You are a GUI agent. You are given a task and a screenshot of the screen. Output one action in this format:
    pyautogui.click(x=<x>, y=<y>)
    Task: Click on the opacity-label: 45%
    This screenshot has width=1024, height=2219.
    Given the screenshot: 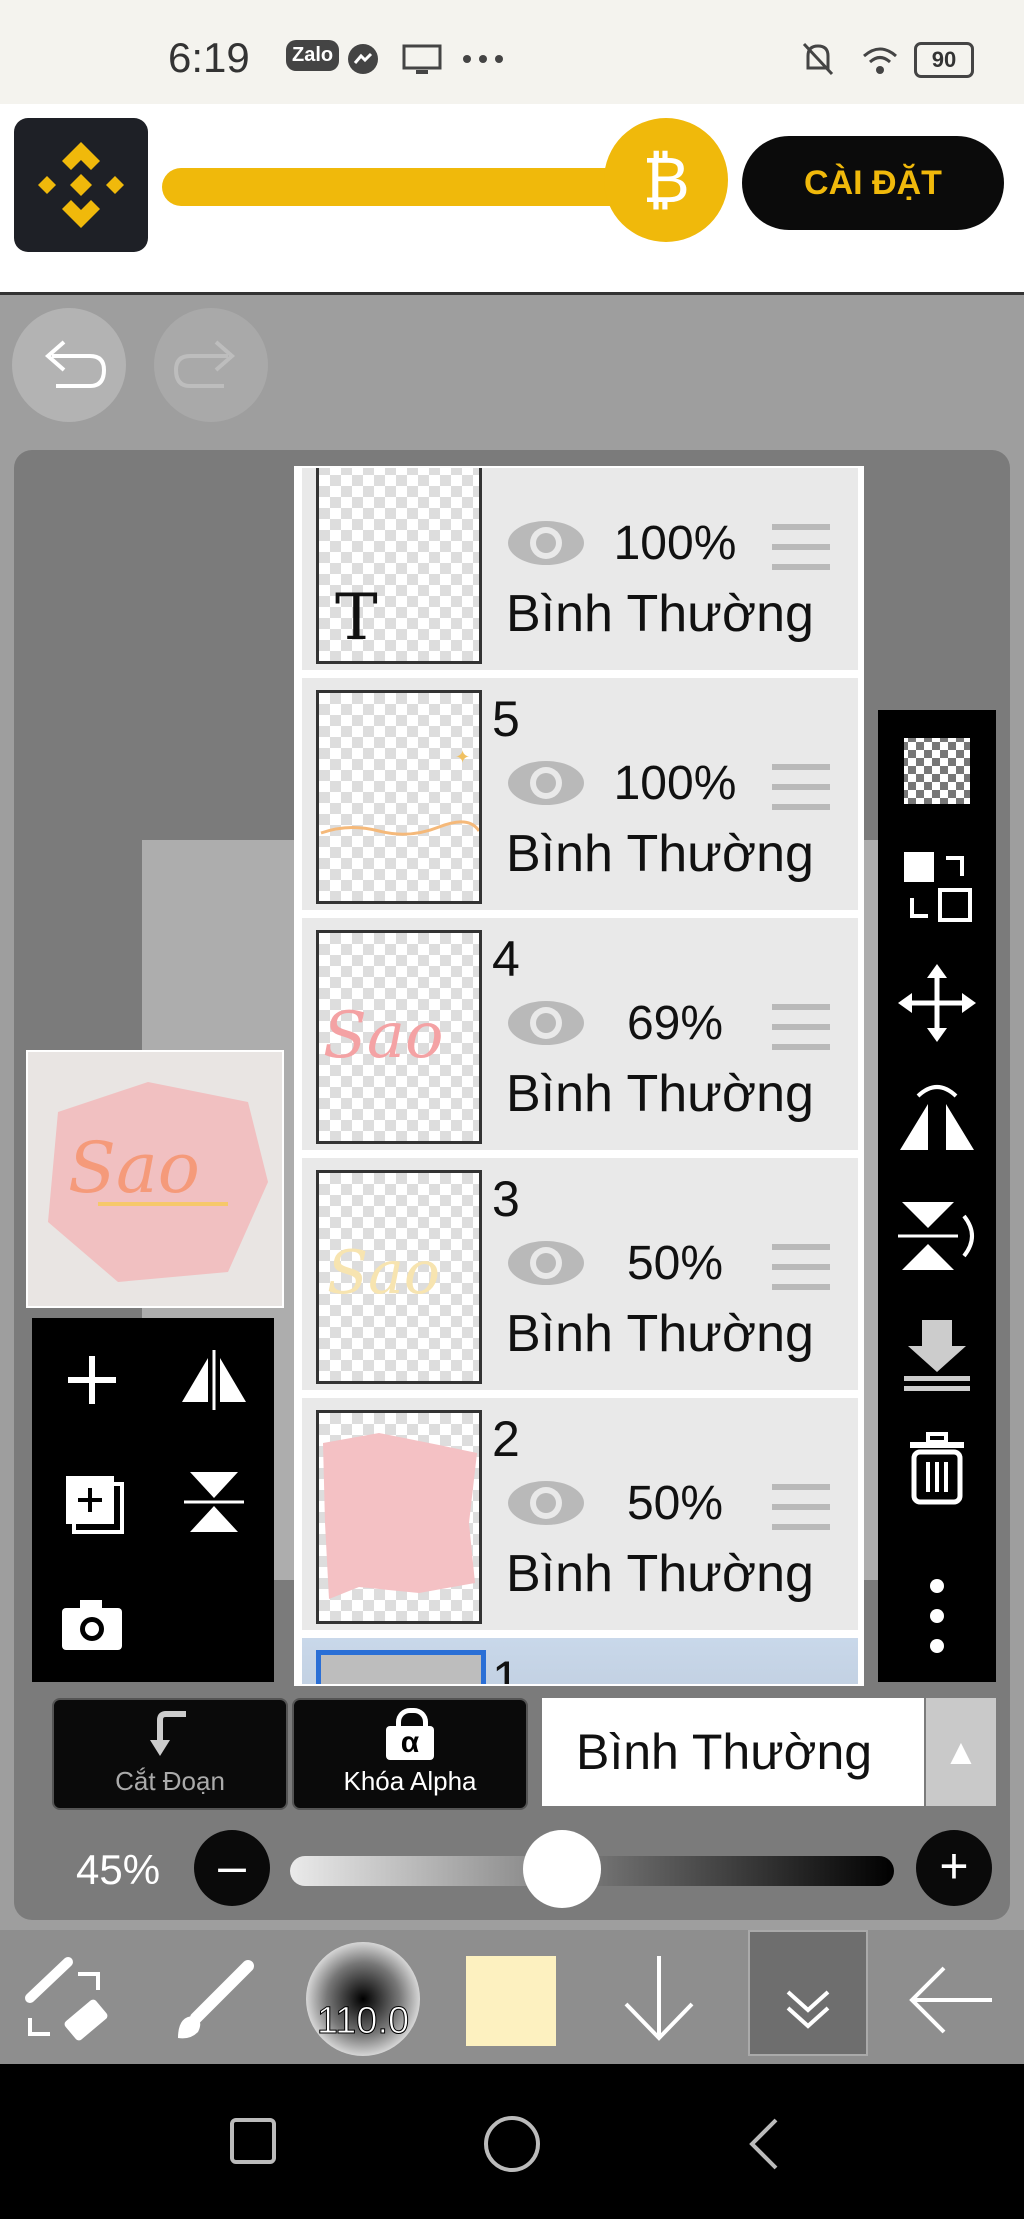 What is the action you would take?
    pyautogui.click(x=118, y=1869)
    